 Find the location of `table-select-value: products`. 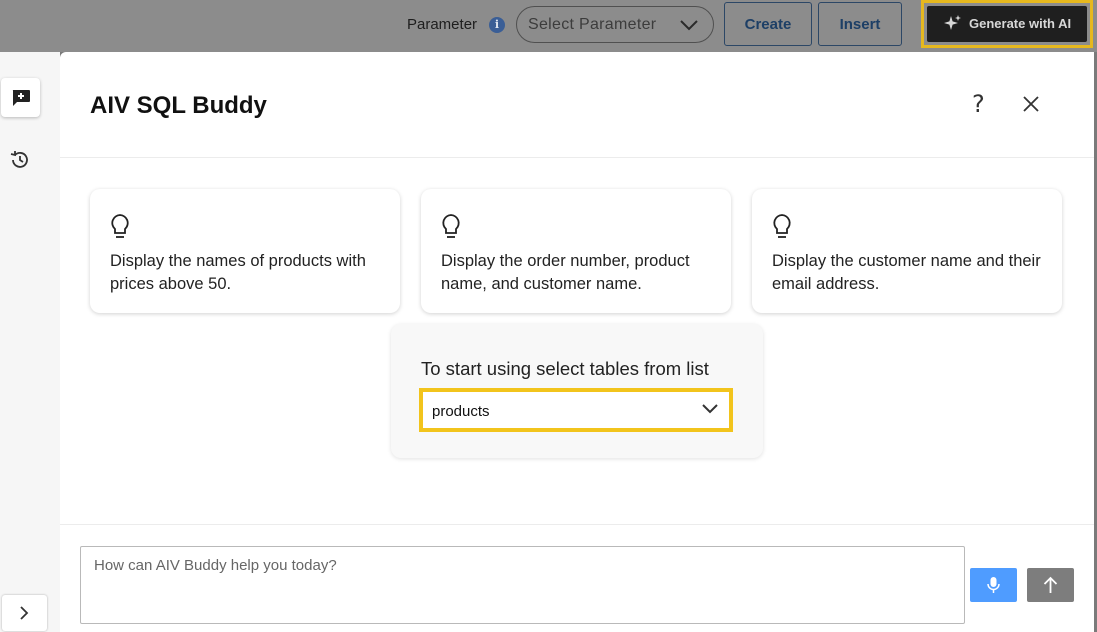

table-select-value: products is located at coordinates (461, 411).